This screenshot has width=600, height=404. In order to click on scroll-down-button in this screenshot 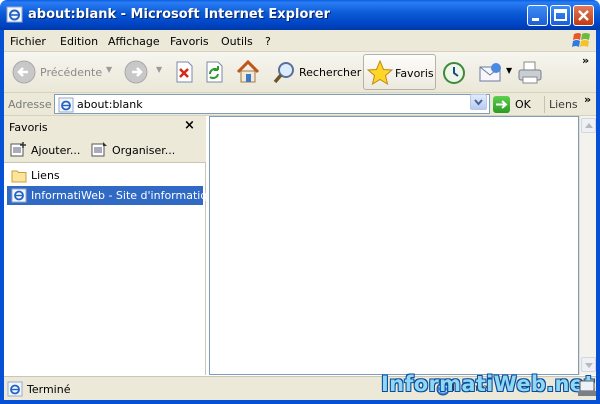, I will do `click(588, 364)`.